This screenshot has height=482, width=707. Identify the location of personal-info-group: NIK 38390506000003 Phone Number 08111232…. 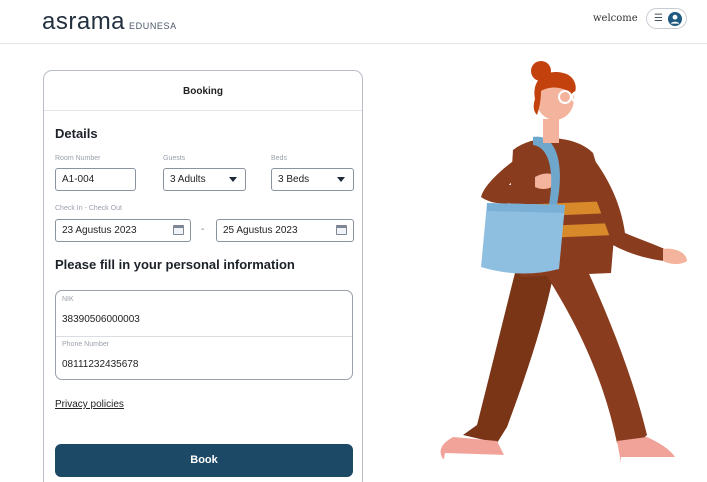
(204, 335).